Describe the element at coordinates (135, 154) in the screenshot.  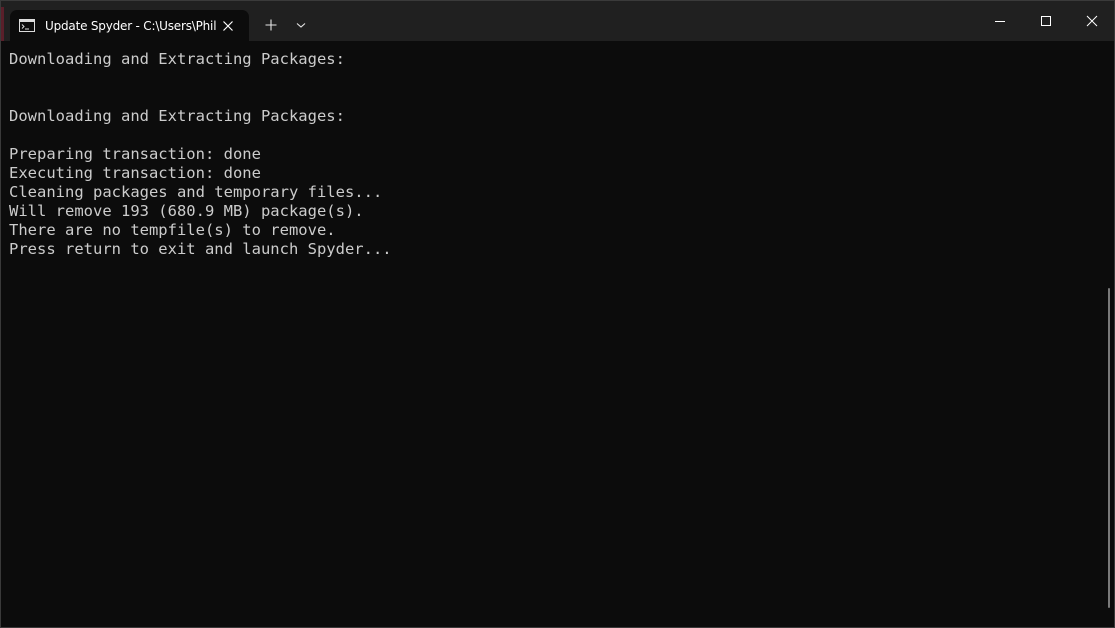
I see `terminal-line: Preparing transaction: done` at that location.